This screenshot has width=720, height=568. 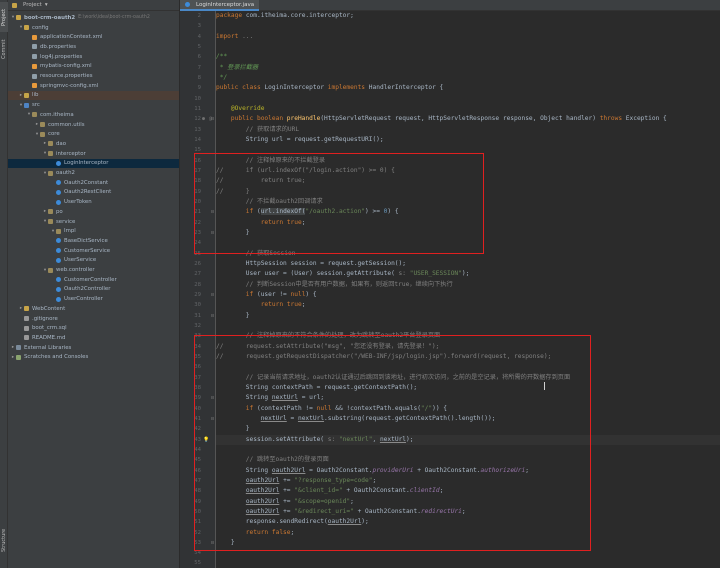 What do you see at coordinates (46, 5) in the screenshot?
I see `chevron-down-icon: ▾` at bounding box center [46, 5].